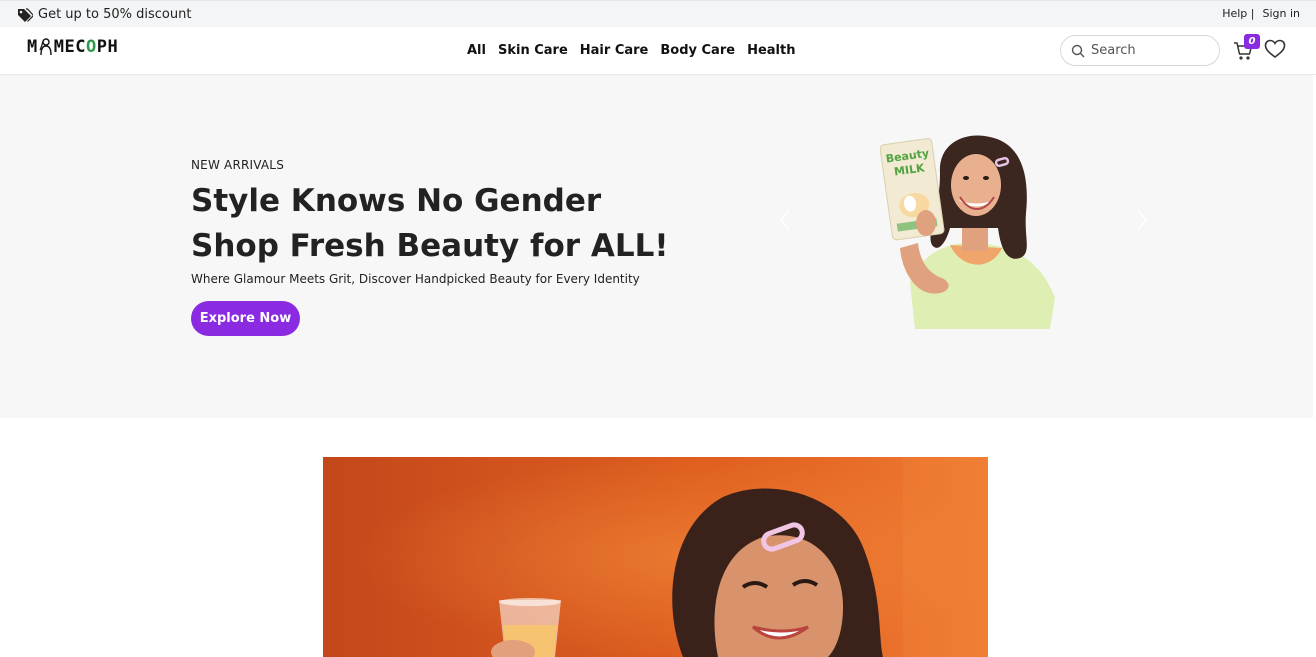 This screenshot has height=657, width=1316. I want to click on hero-model-image: Beauty MILK, so click(967, 232).